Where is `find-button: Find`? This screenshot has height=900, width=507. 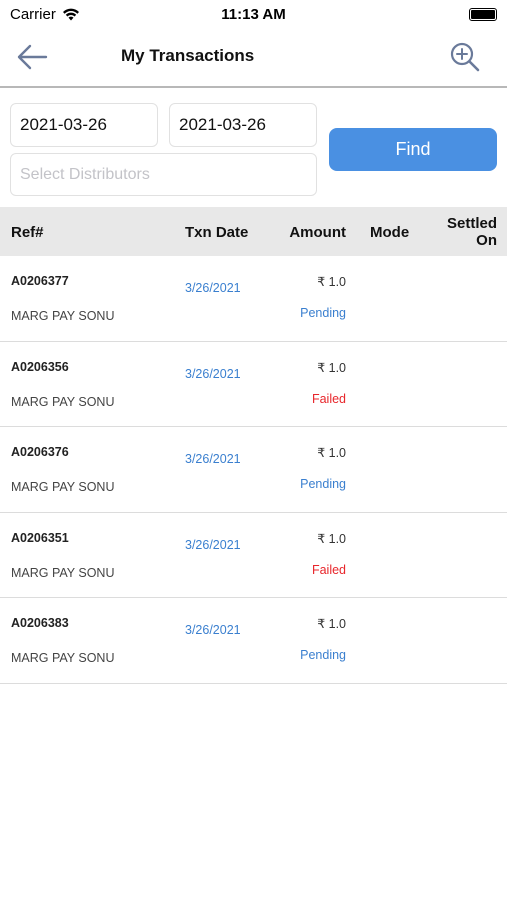
find-button: Find is located at coordinates (413, 149).